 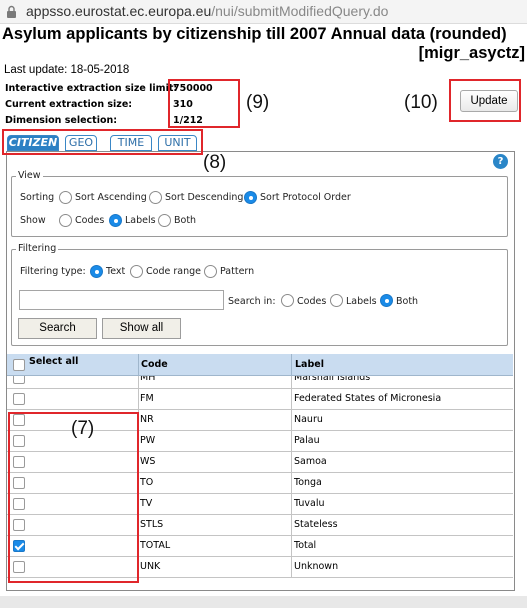 What do you see at coordinates (305, 545) in the screenshot?
I see `row-label: Total` at bounding box center [305, 545].